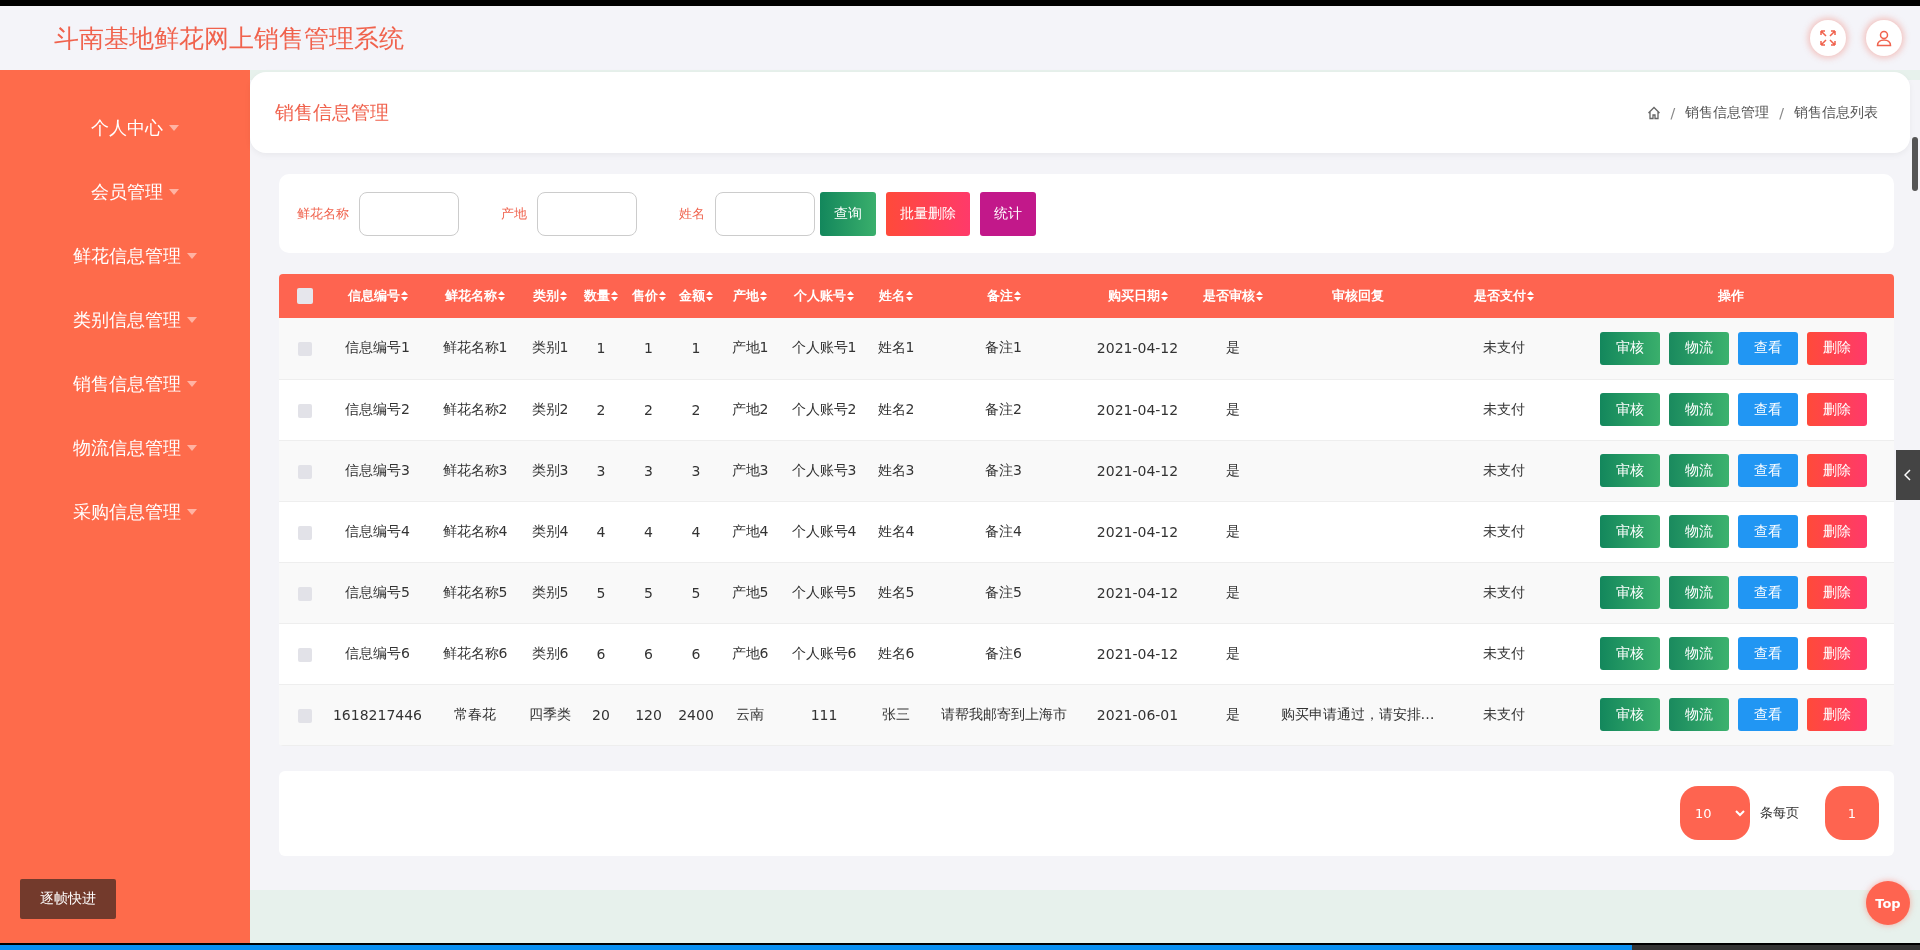  I want to click on frame-step-button: 逐帧快进, so click(68, 899).